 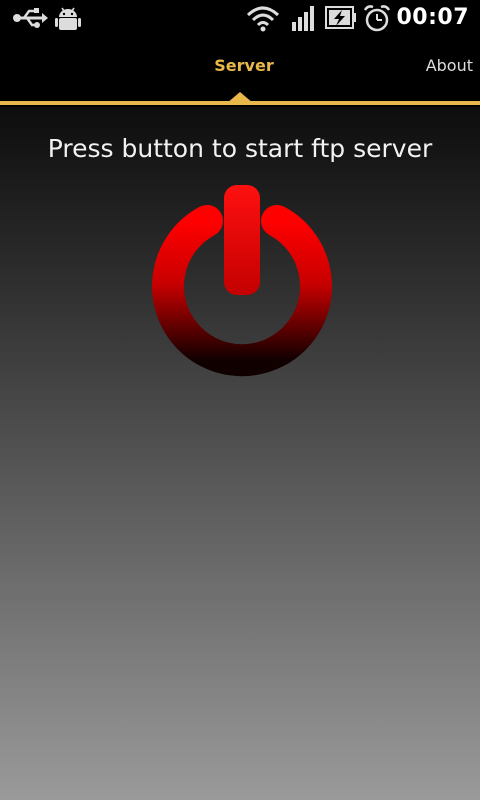 What do you see at coordinates (240, 103) in the screenshot?
I see `tab-underline` at bounding box center [240, 103].